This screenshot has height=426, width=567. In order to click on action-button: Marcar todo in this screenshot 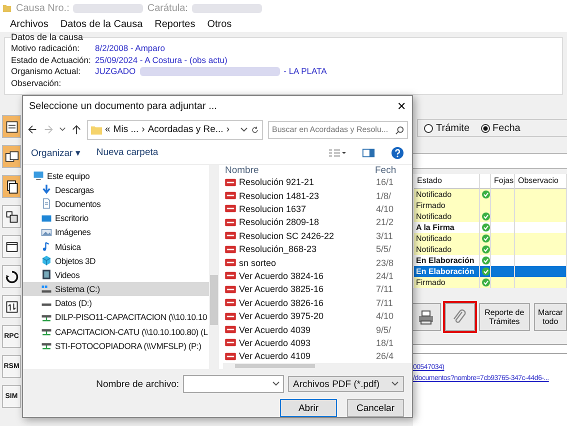, I will do `click(550, 317)`.